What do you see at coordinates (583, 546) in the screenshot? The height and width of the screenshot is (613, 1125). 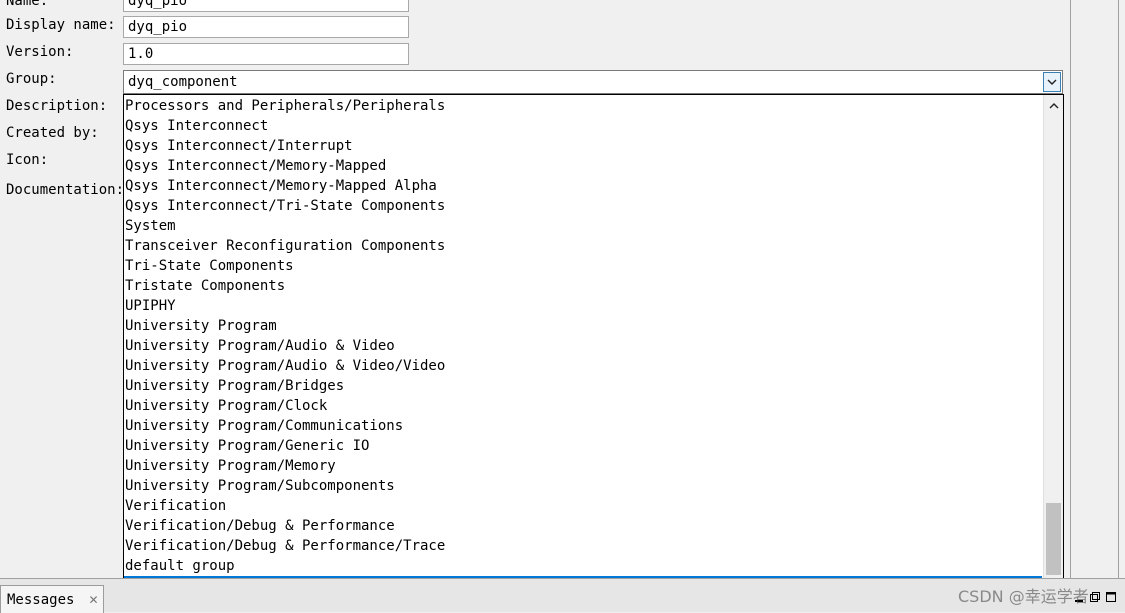 I see `group-option: Verification/Debug & Performance/Trace` at bounding box center [583, 546].